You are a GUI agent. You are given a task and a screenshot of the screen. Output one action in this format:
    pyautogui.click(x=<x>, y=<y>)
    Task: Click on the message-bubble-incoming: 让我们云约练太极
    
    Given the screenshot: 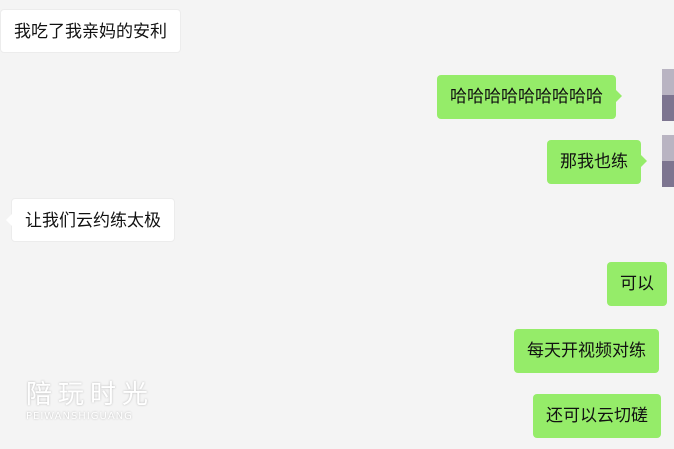 What is the action you would take?
    pyautogui.click(x=90, y=220)
    